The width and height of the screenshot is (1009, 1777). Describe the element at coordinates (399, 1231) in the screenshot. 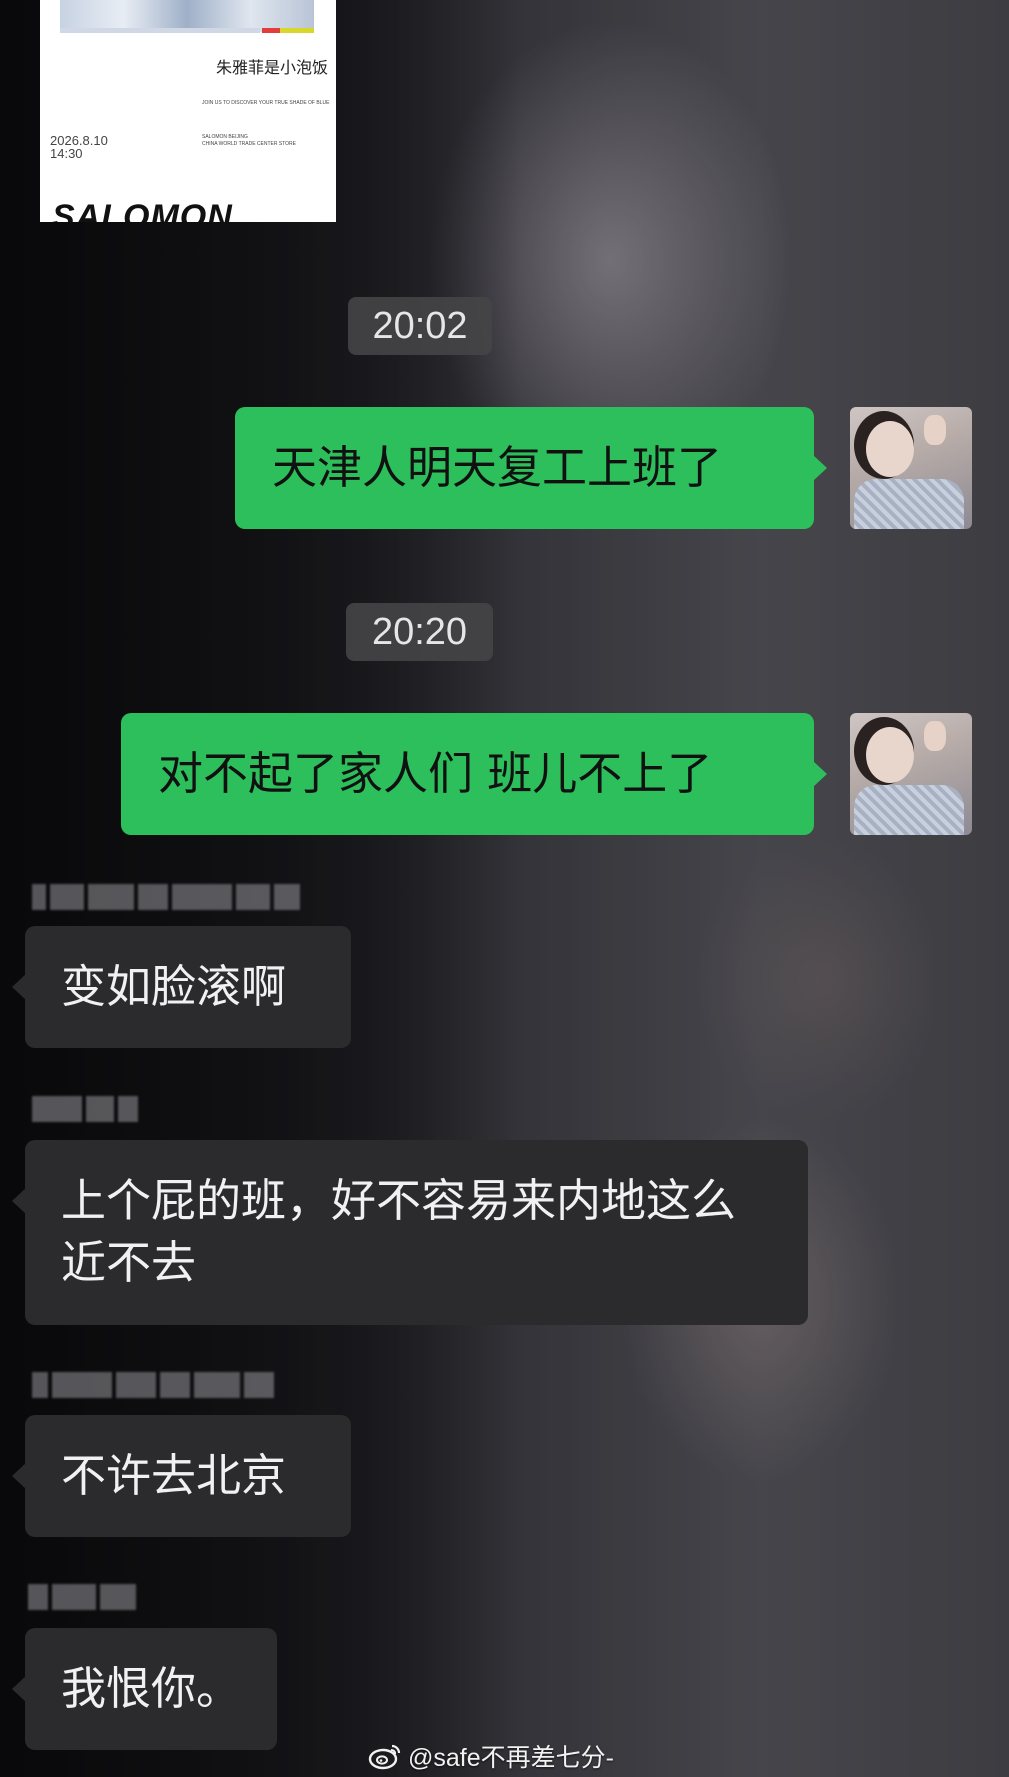

I see `message-text: 上个屁的班，好不容易来内地这么近不去` at that location.